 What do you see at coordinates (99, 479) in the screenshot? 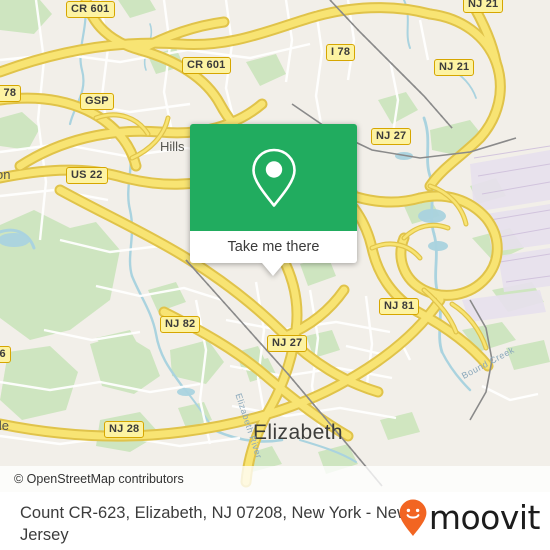
I see `attribution-text: © OpenStreetMap contributors` at bounding box center [99, 479].